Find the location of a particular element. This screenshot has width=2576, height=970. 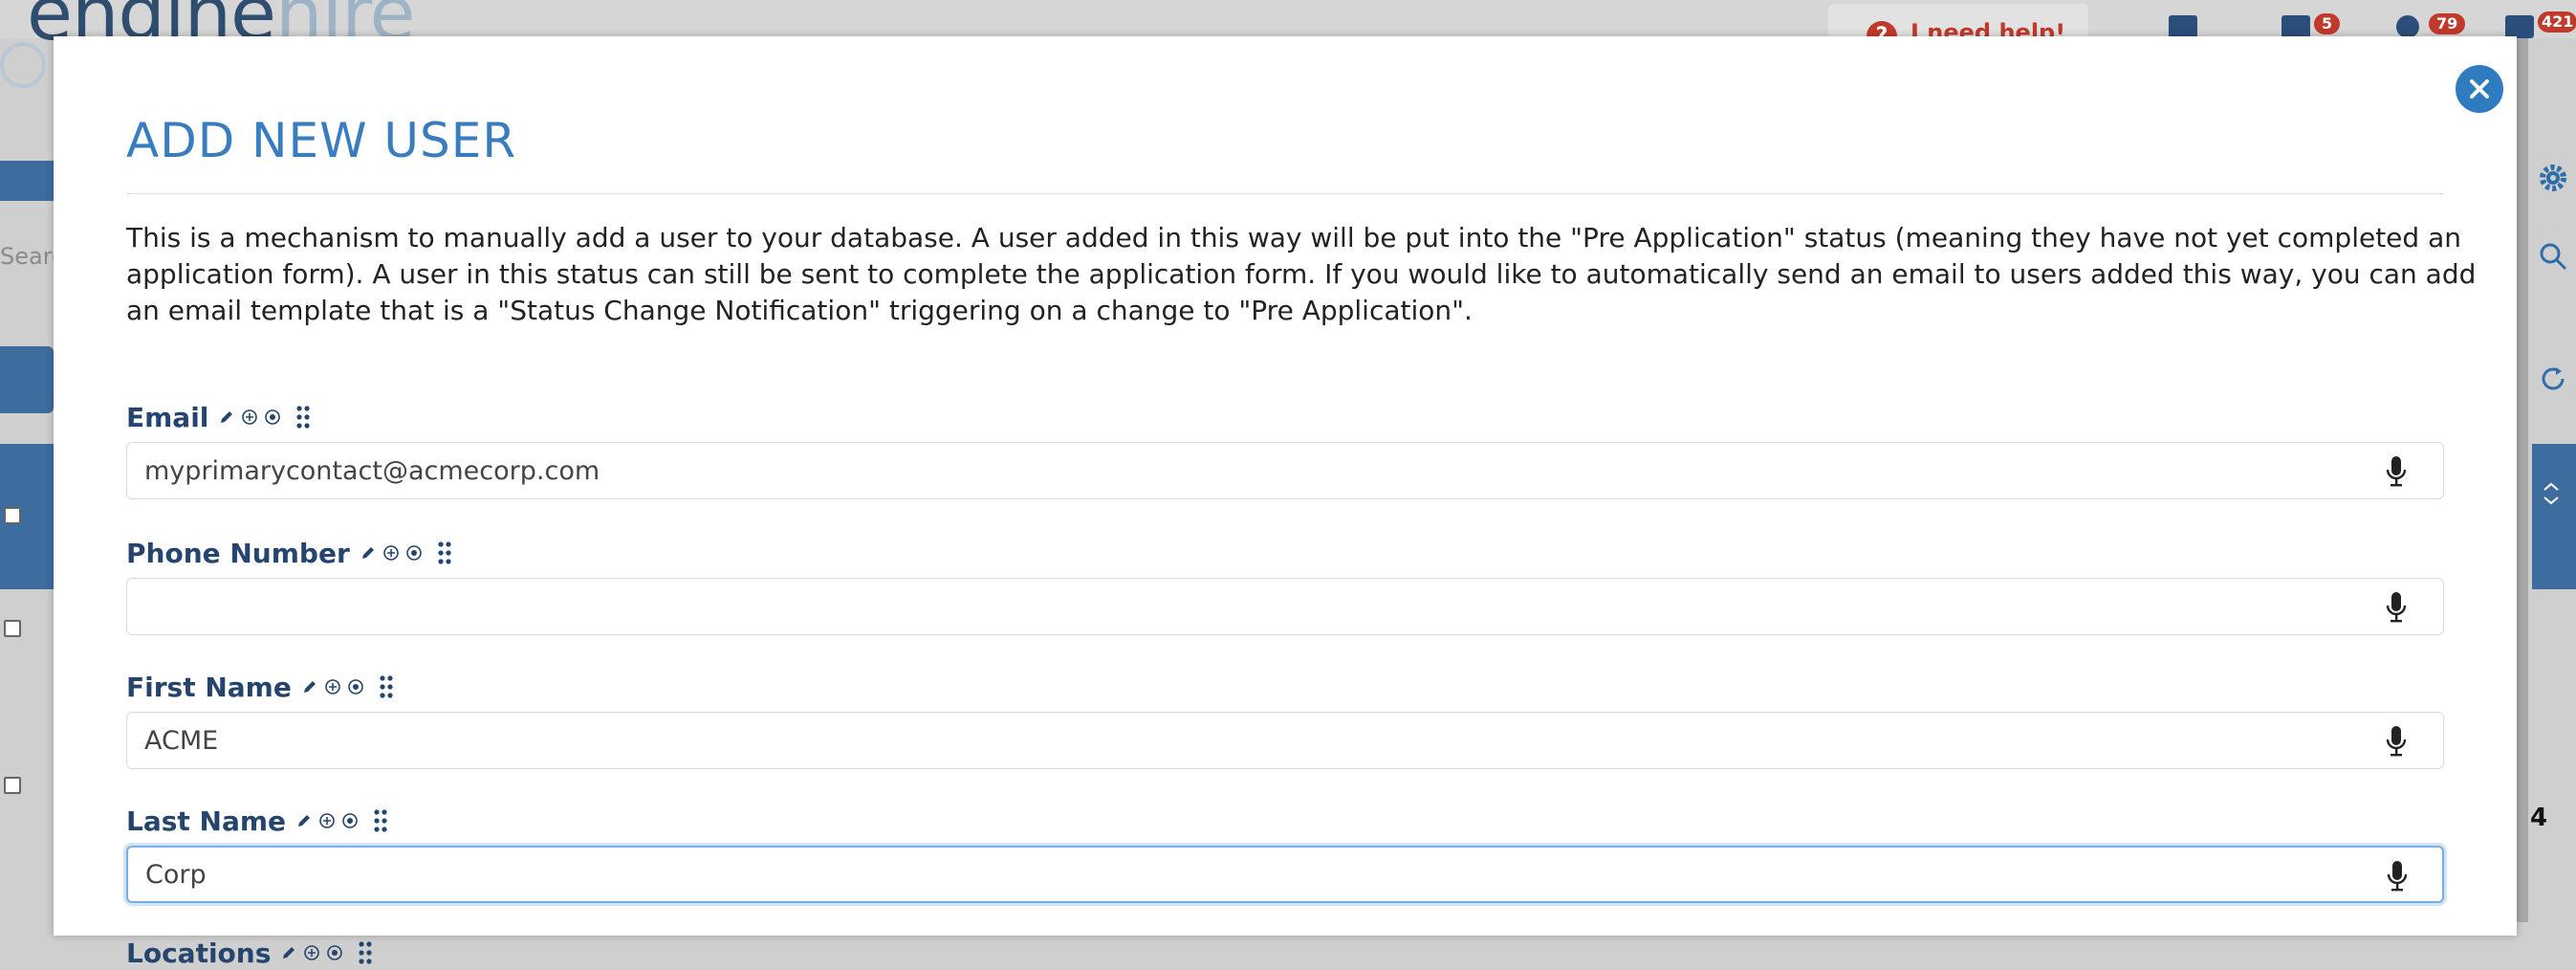

close-icon is located at coordinates (2479, 89).